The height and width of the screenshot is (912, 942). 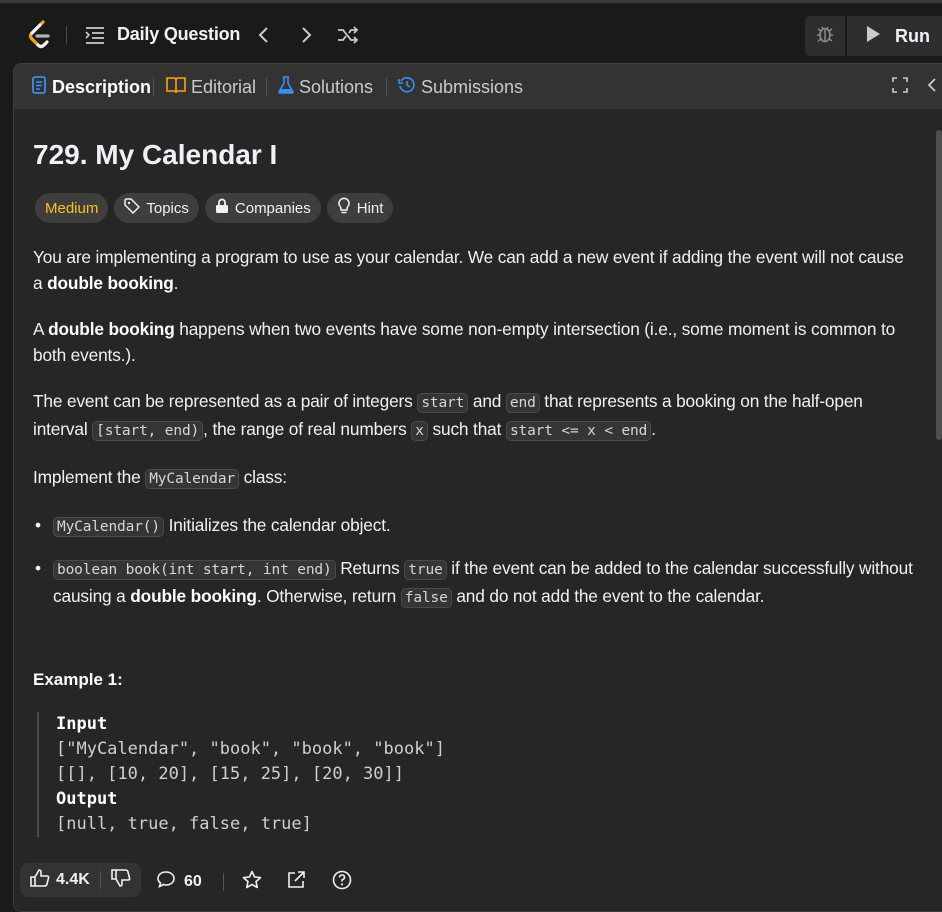 I want to click on bottom-bar: 4.4K 60, so click(x=478, y=882).